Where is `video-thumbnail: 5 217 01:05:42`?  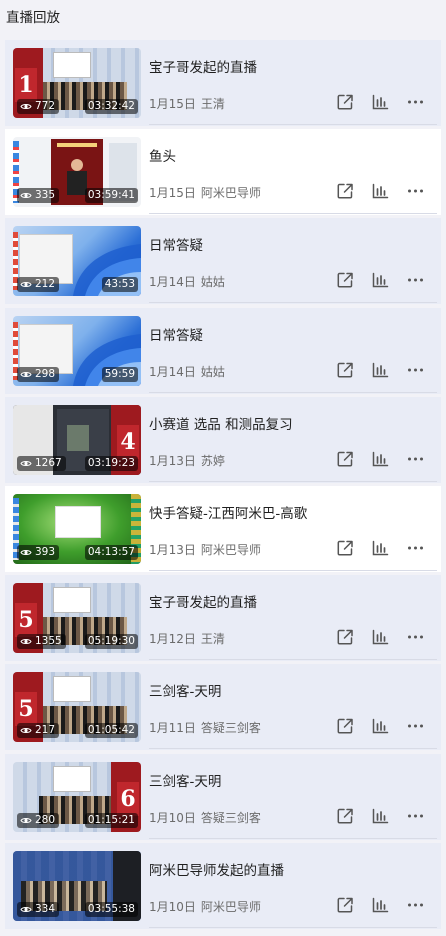
video-thumbnail: 5 217 01:05:42 is located at coordinates (77, 707).